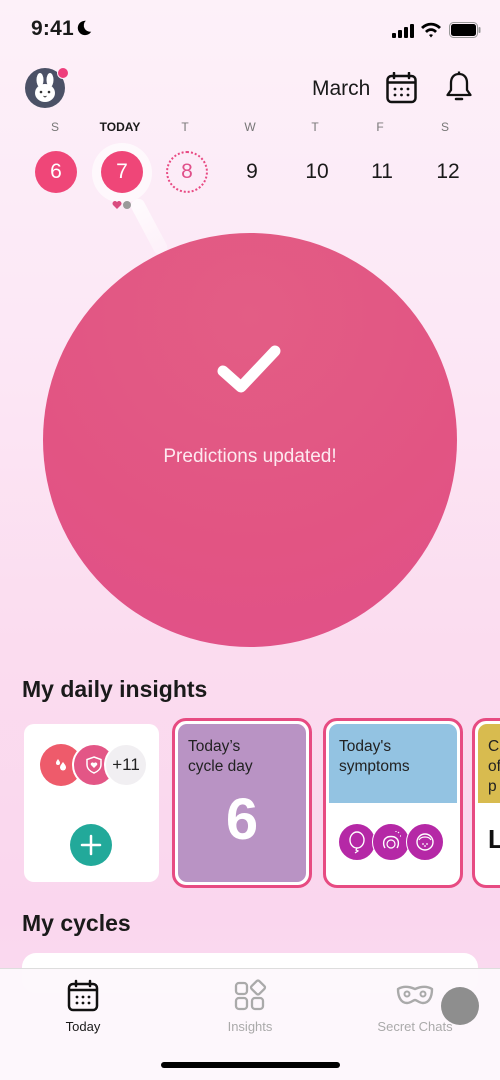  What do you see at coordinates (52, 28) in the screenshot?
I see `status-time: 9:41` at bounding box center [52, 28].